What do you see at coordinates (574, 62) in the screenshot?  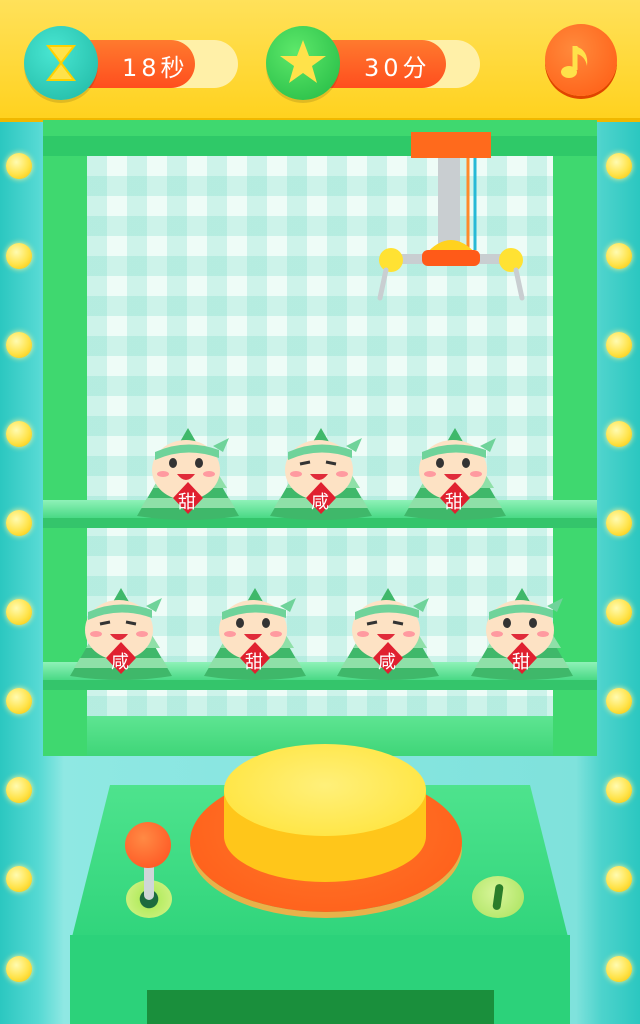 I see `music-note-icon` at bounding box center [574, 62].